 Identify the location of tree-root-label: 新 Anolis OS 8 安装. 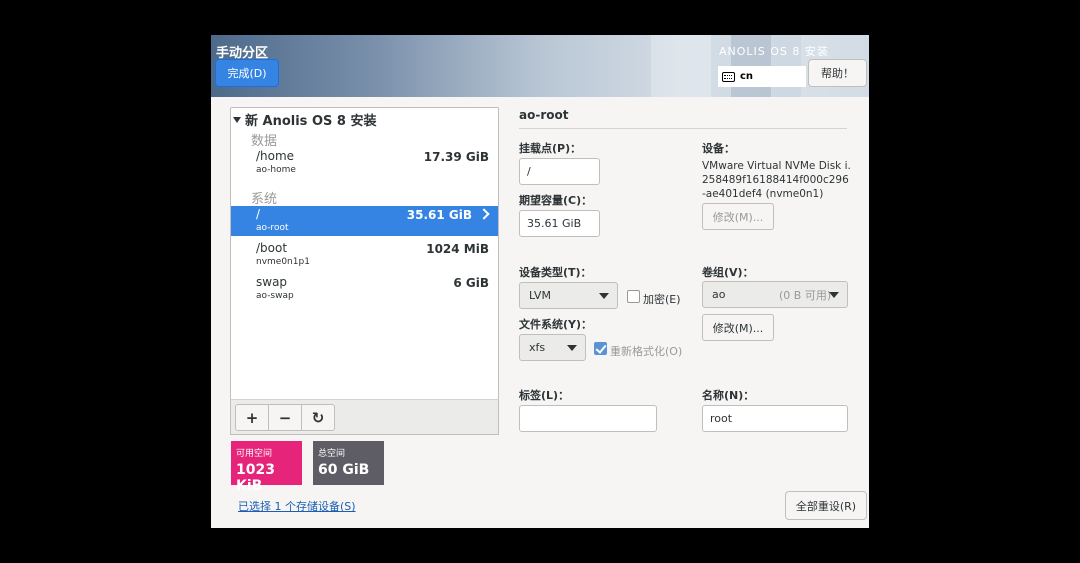
(311, 121).